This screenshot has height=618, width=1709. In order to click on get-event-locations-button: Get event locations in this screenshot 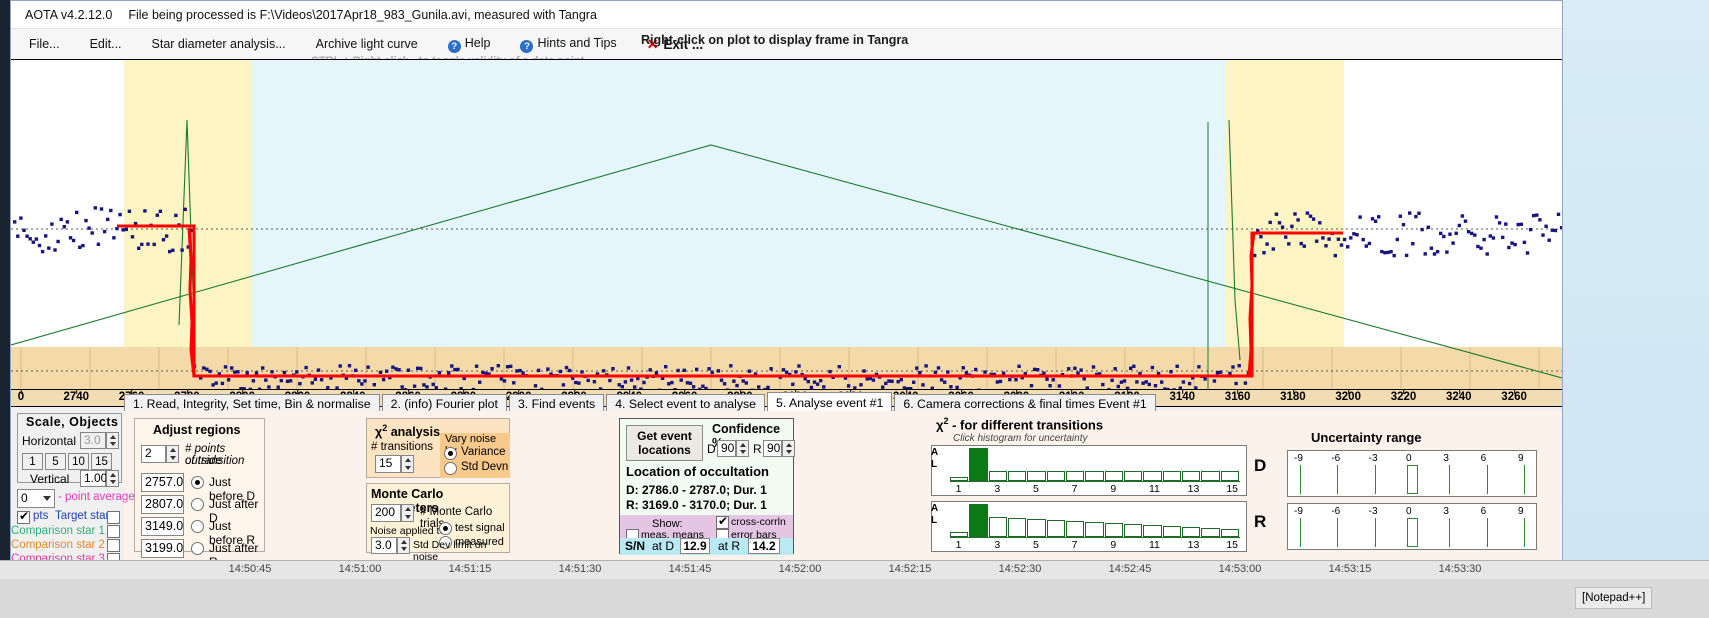, I will do `click(664, 443)`.